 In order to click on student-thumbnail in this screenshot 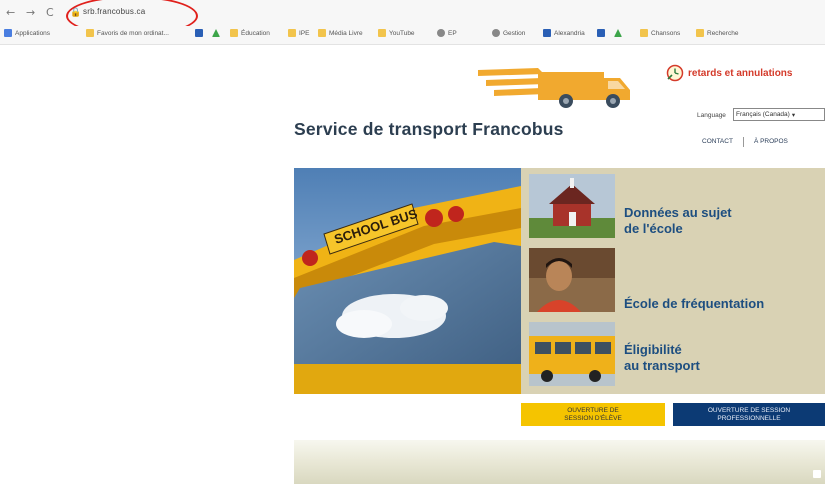, I will do `click(572, 280)`.